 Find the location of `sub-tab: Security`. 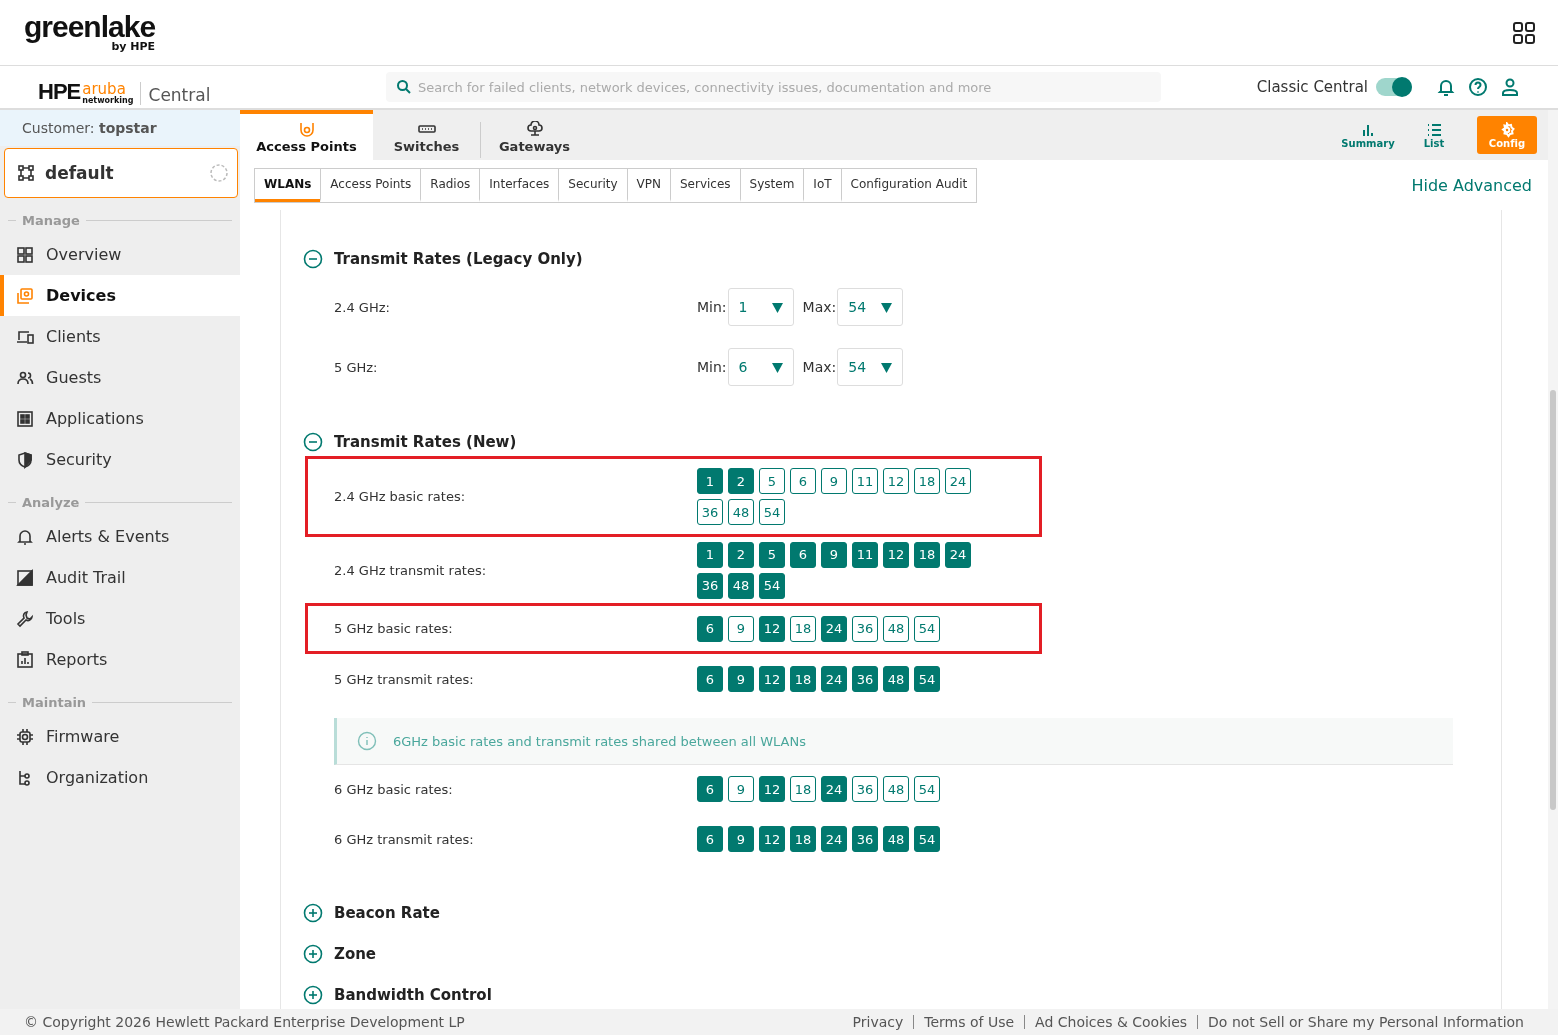

sub-tab: Security is located at coordinates (592, 185).